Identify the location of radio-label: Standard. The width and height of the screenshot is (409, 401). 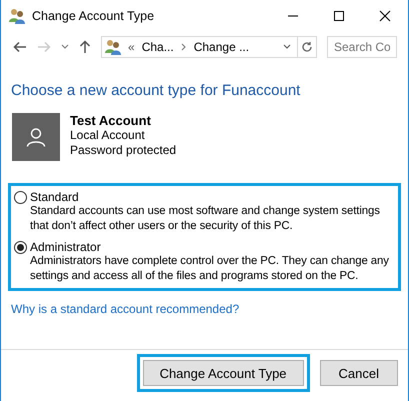
(54, 197).